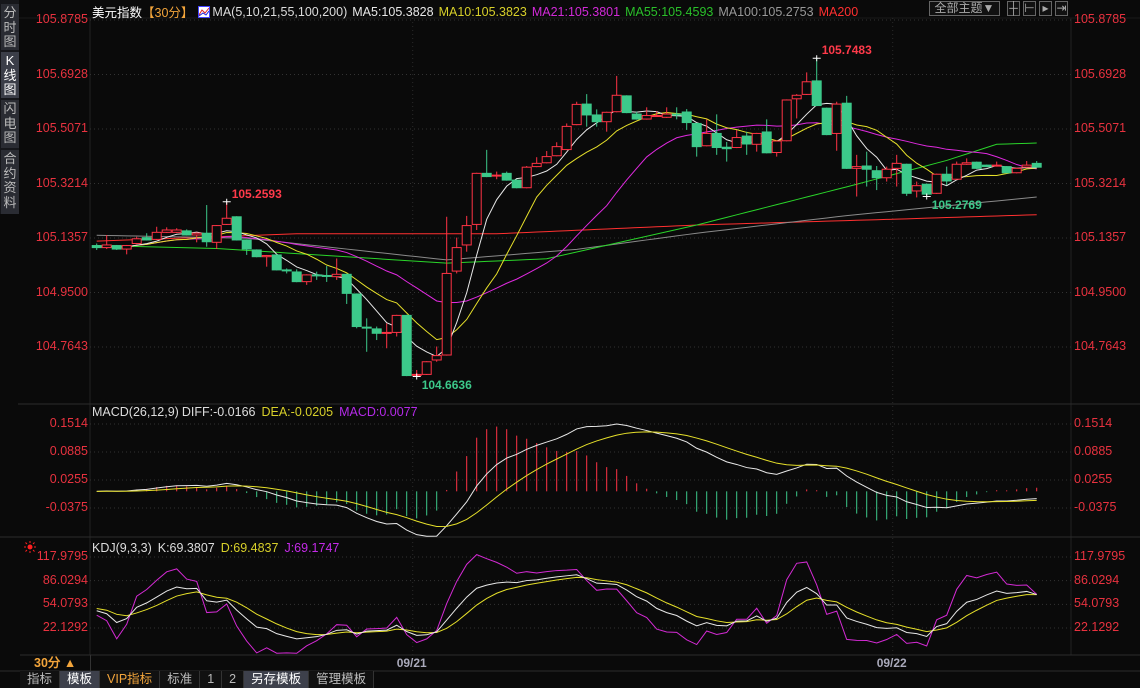 This screenshot has width=1140, height=688. I want to click on price-tick-right: 104.9500, so click(1100, 291).